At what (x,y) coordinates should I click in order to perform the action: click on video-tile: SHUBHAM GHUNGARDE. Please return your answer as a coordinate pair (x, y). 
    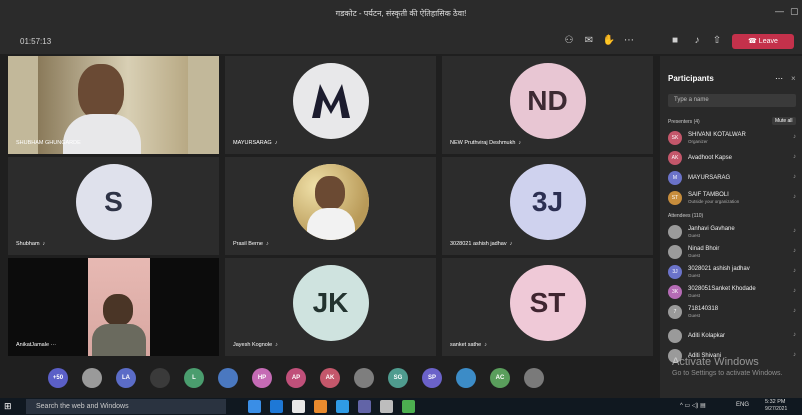
    Looking at the image, I should click on (113, 105).